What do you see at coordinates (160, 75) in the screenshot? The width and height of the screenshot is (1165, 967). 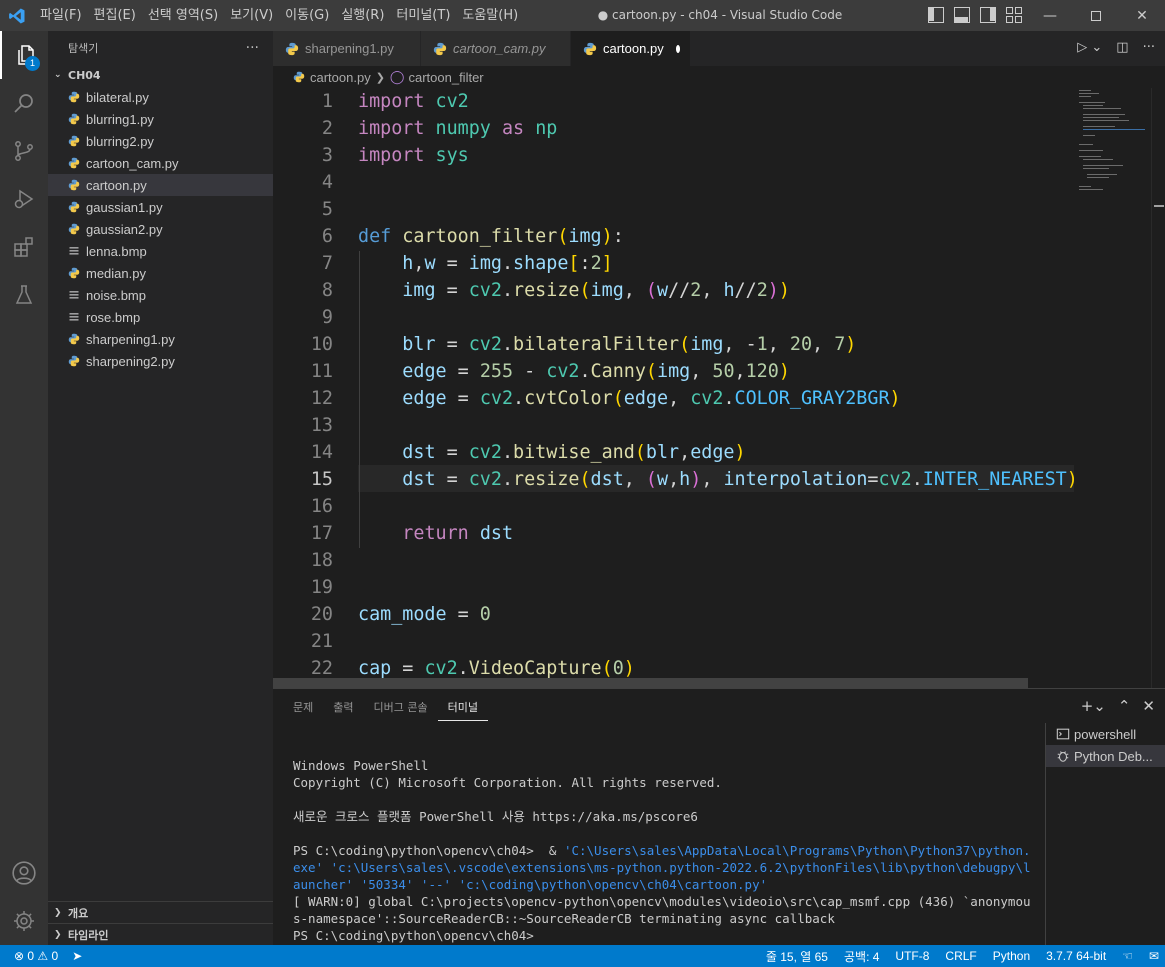 I see `folder-ch04: ⌄ CH04` at bounding box center [160, 75].